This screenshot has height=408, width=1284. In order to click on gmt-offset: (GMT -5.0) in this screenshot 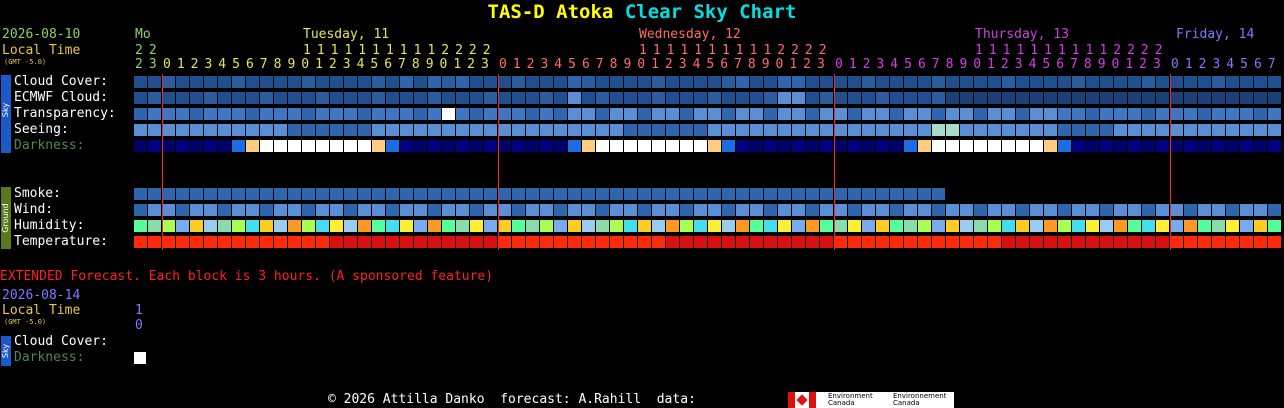, I will do `click(25, 62)`.